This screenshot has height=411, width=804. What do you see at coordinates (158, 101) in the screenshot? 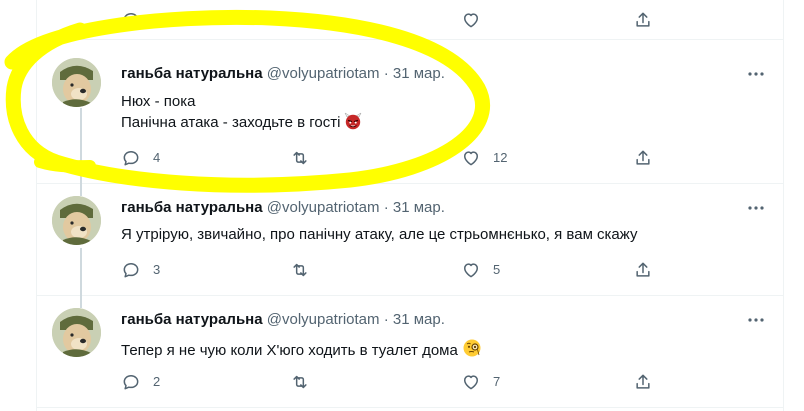
I see `tweet-text-line: Нюх - пока` at bounding box center [158, 101].